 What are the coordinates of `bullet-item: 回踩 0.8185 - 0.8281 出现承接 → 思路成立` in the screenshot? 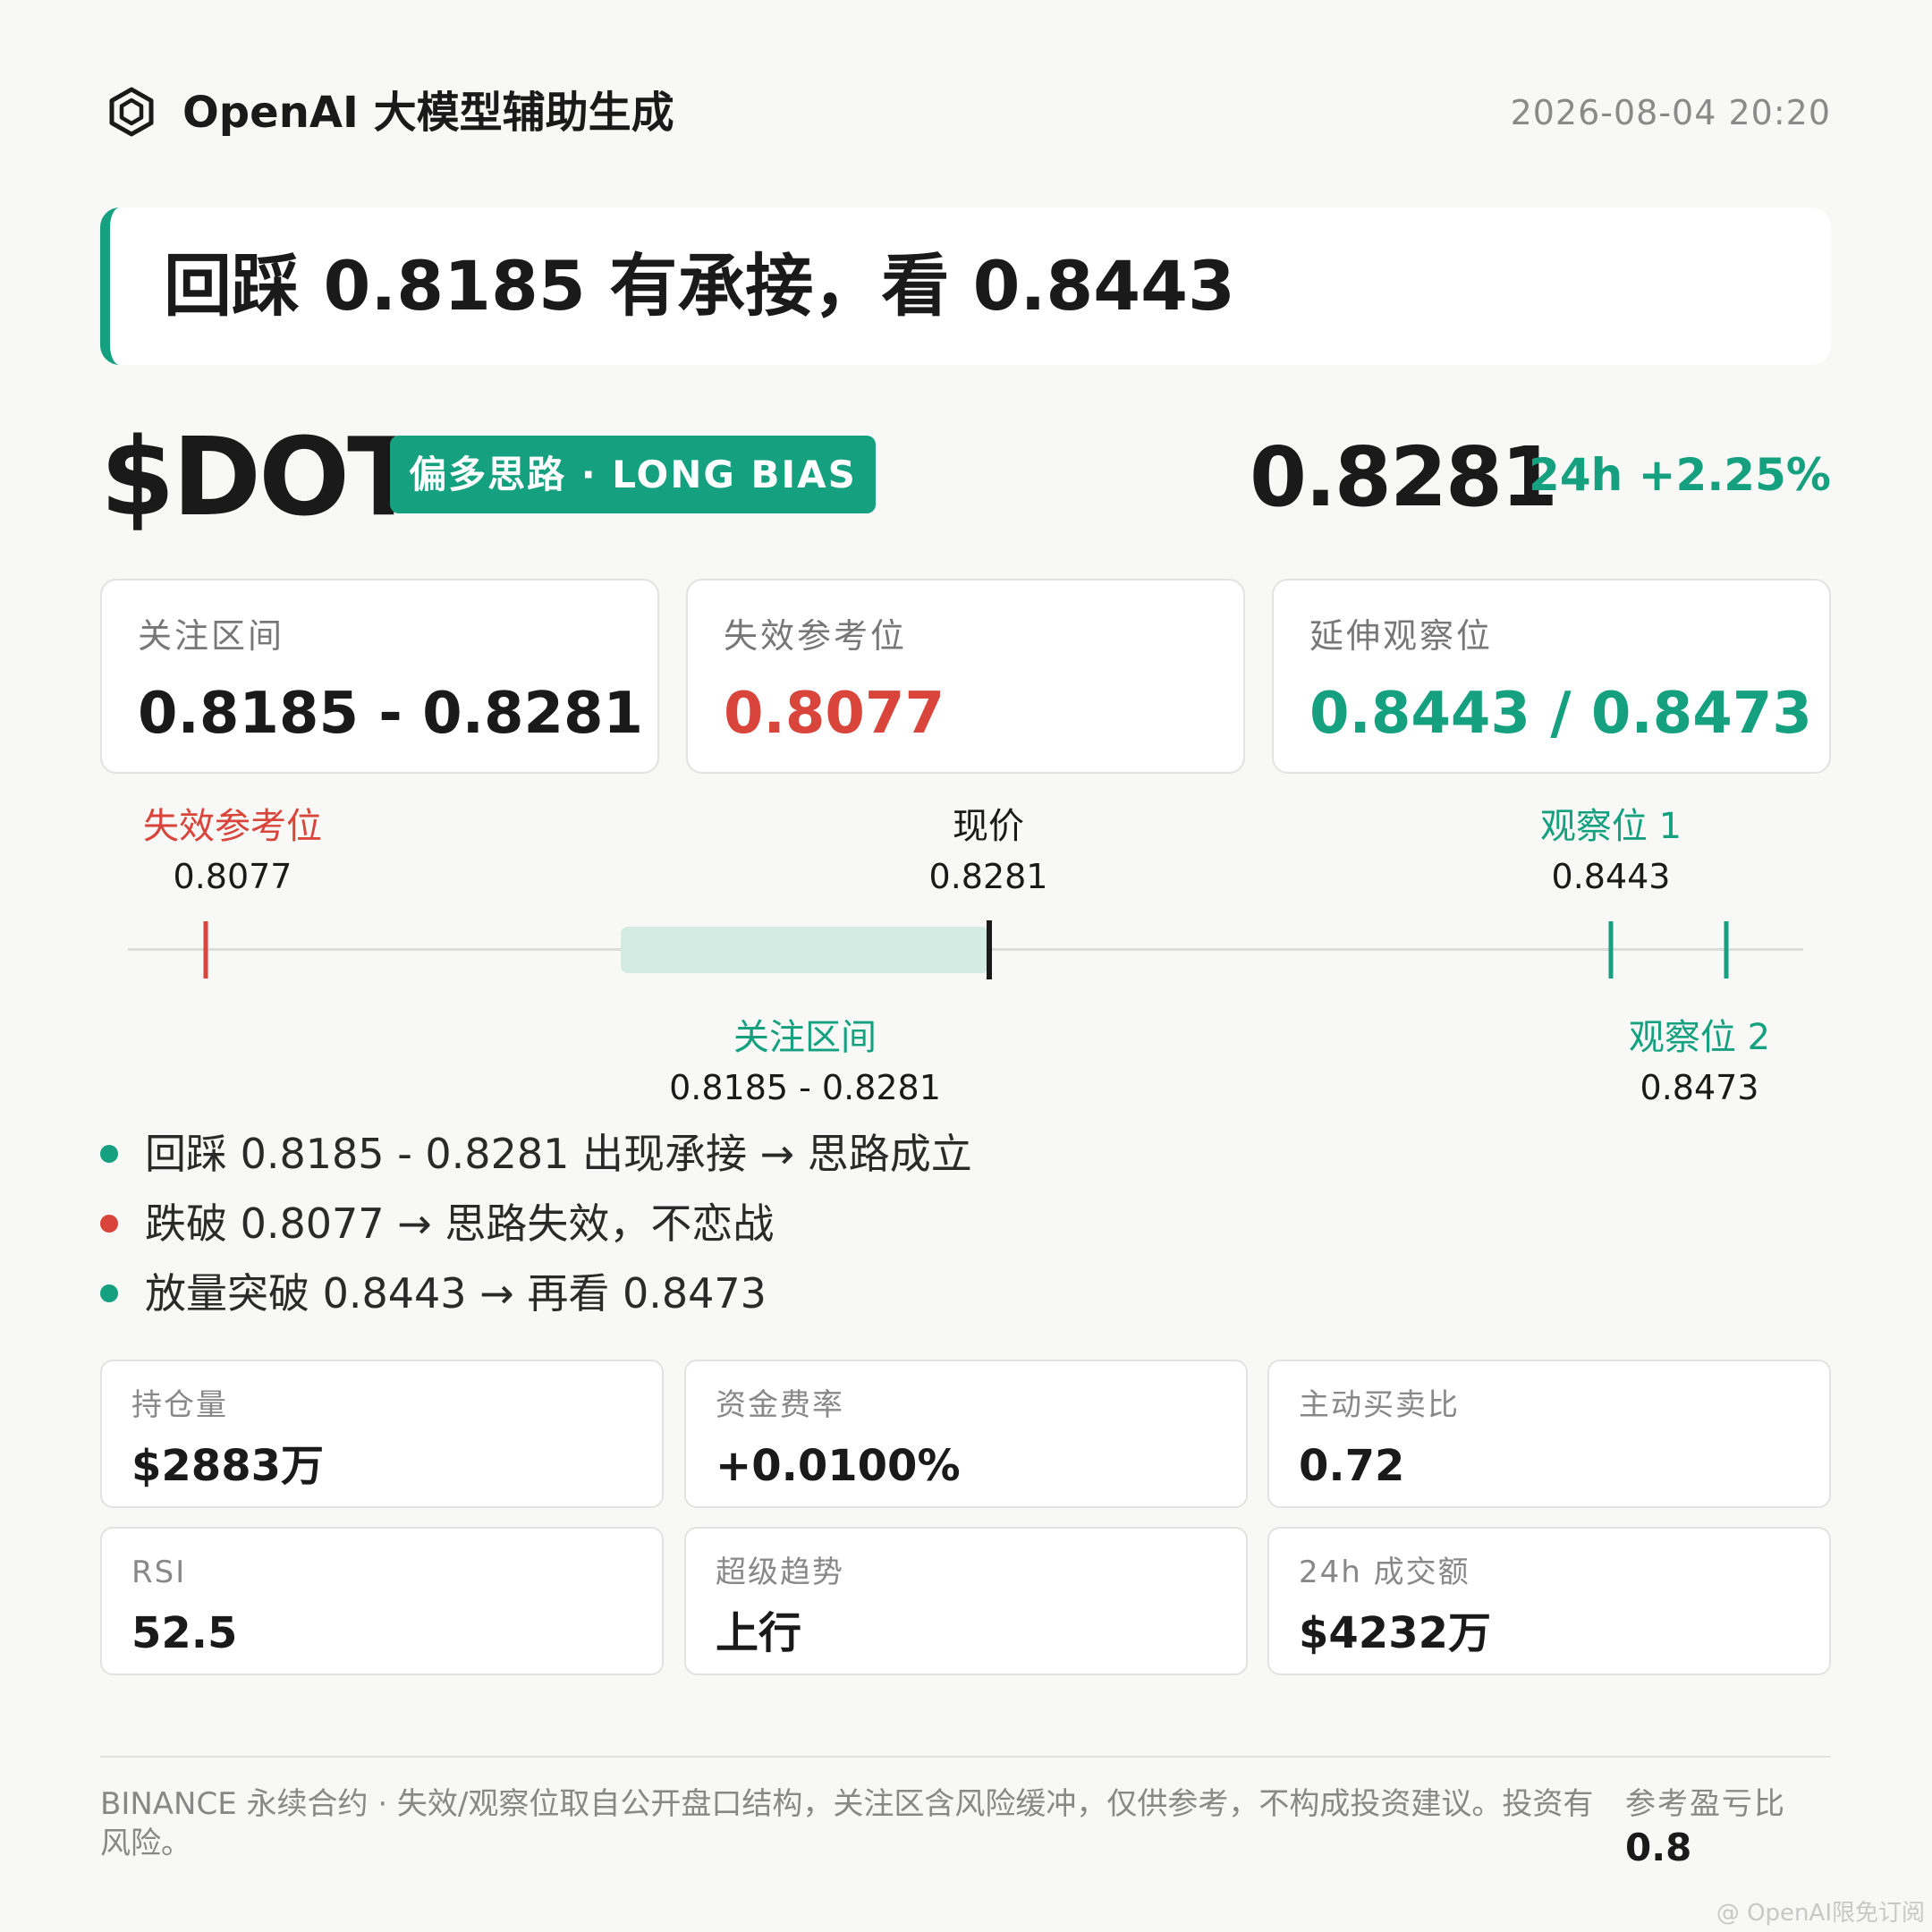 It's located at (536, 1154).